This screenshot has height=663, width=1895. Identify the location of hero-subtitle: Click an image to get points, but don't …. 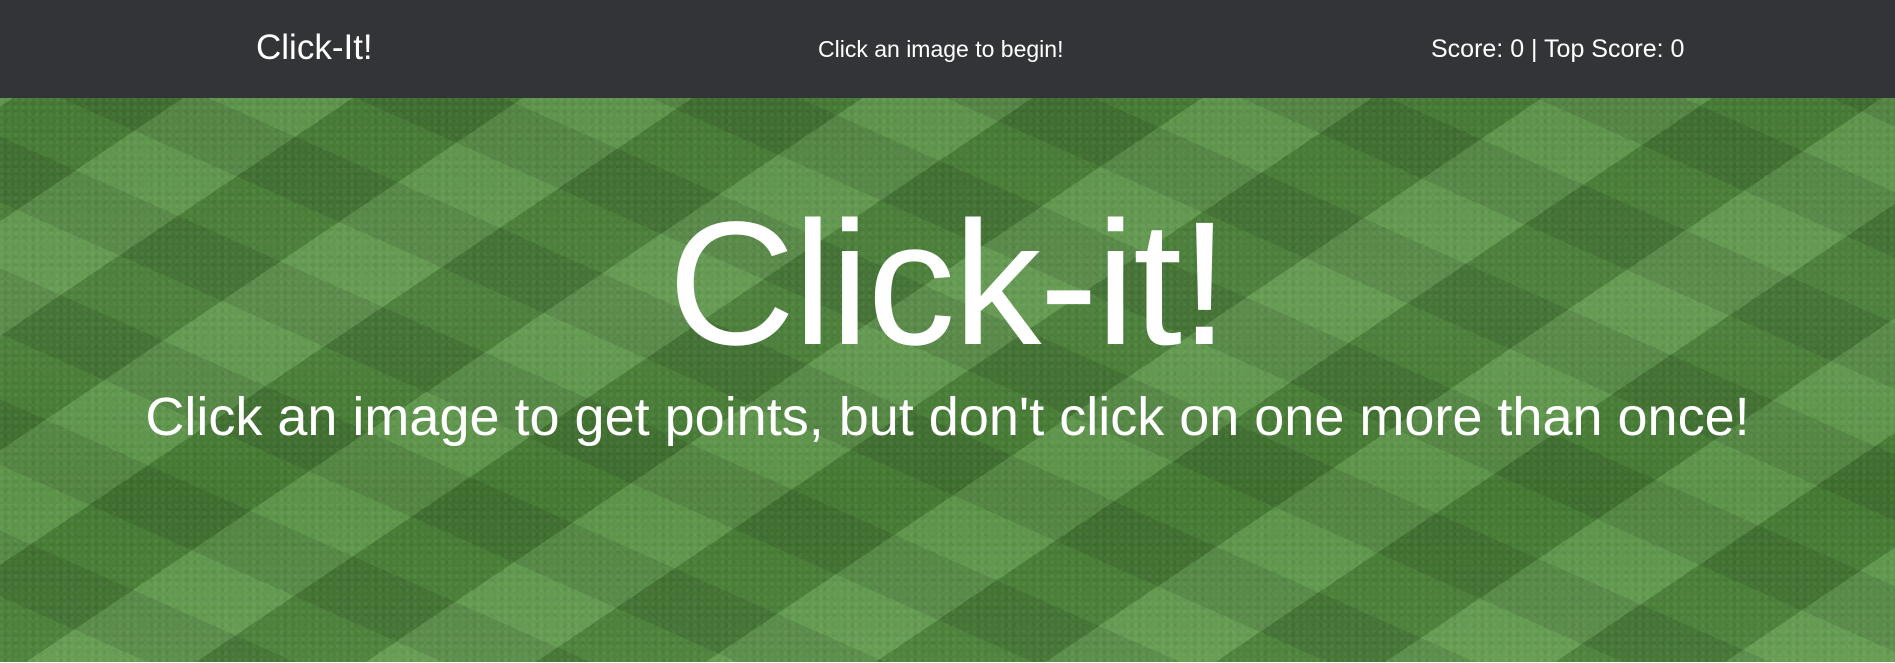
(947, 417).